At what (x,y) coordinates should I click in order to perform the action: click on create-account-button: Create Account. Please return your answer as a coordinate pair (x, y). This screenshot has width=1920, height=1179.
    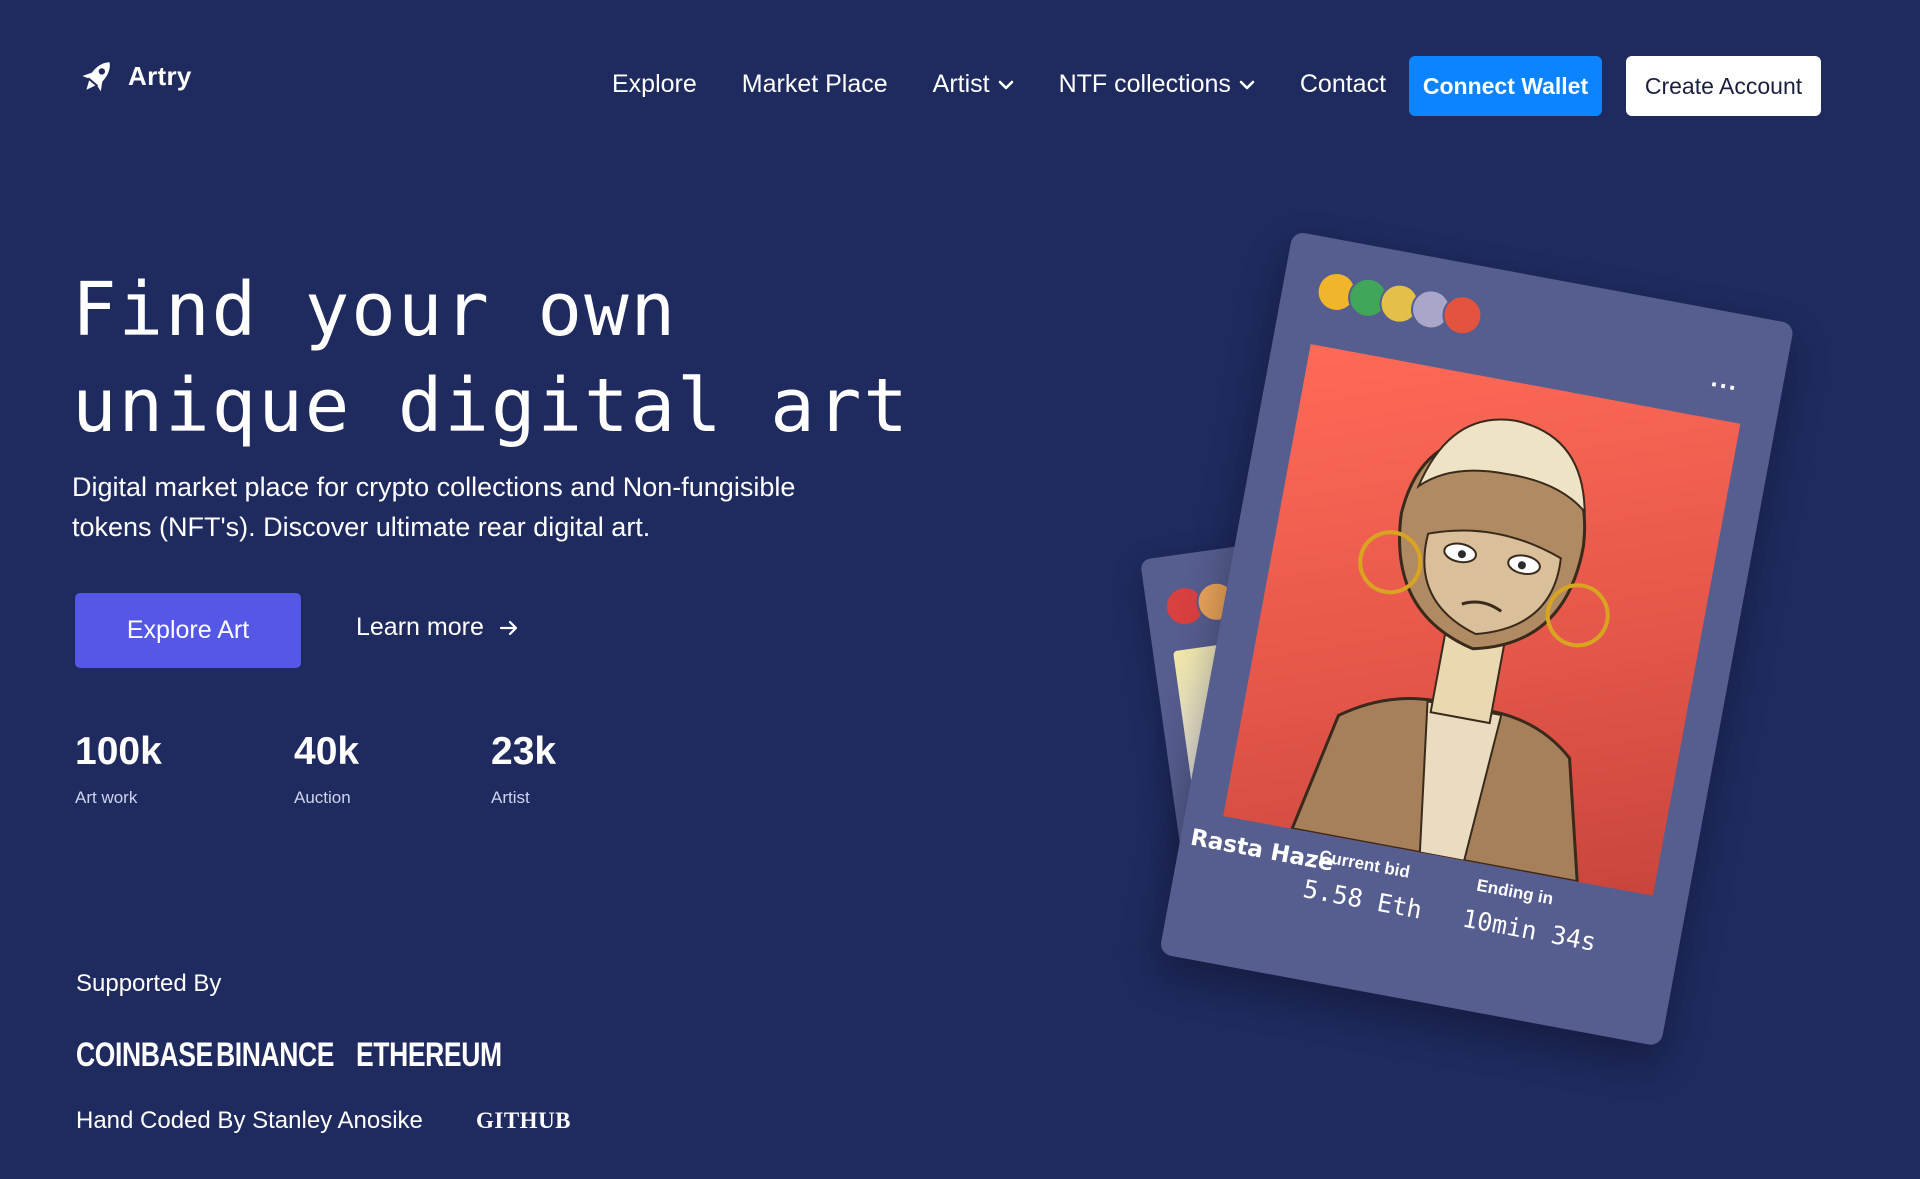
    Looking at the image, I should click on (1723, 86).